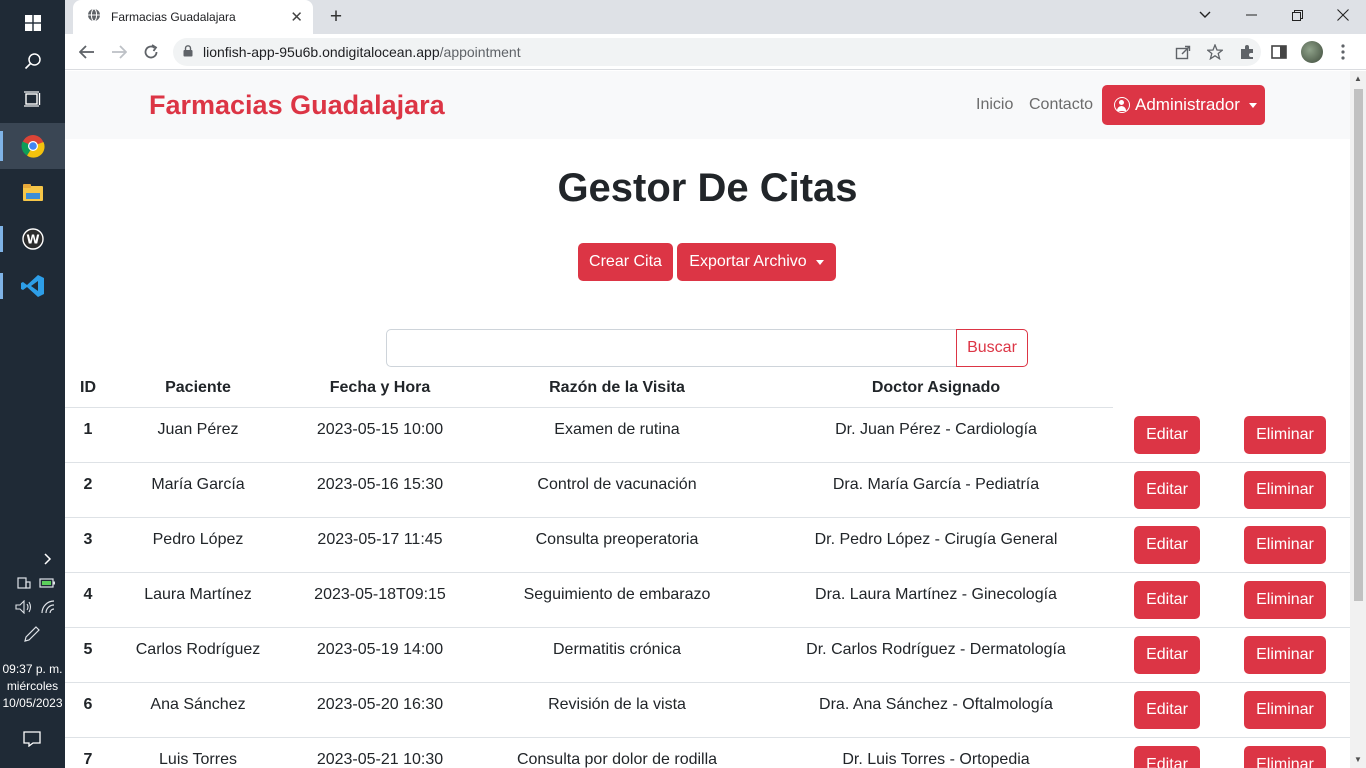  What do you see at coordinates (94, 17) in the screenshot?
I see `globe-icon` at bounding box center [94, 17].